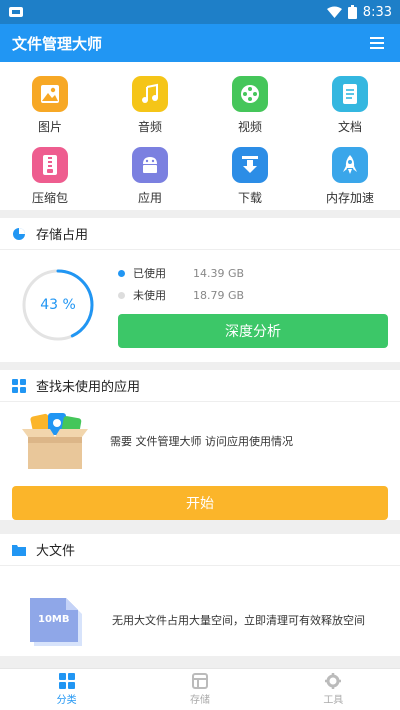 The image size is (400, 710). Describe the element at coordinates (57, 43) in the screenshot. I see `app-title: 文件管理大师` at that location.